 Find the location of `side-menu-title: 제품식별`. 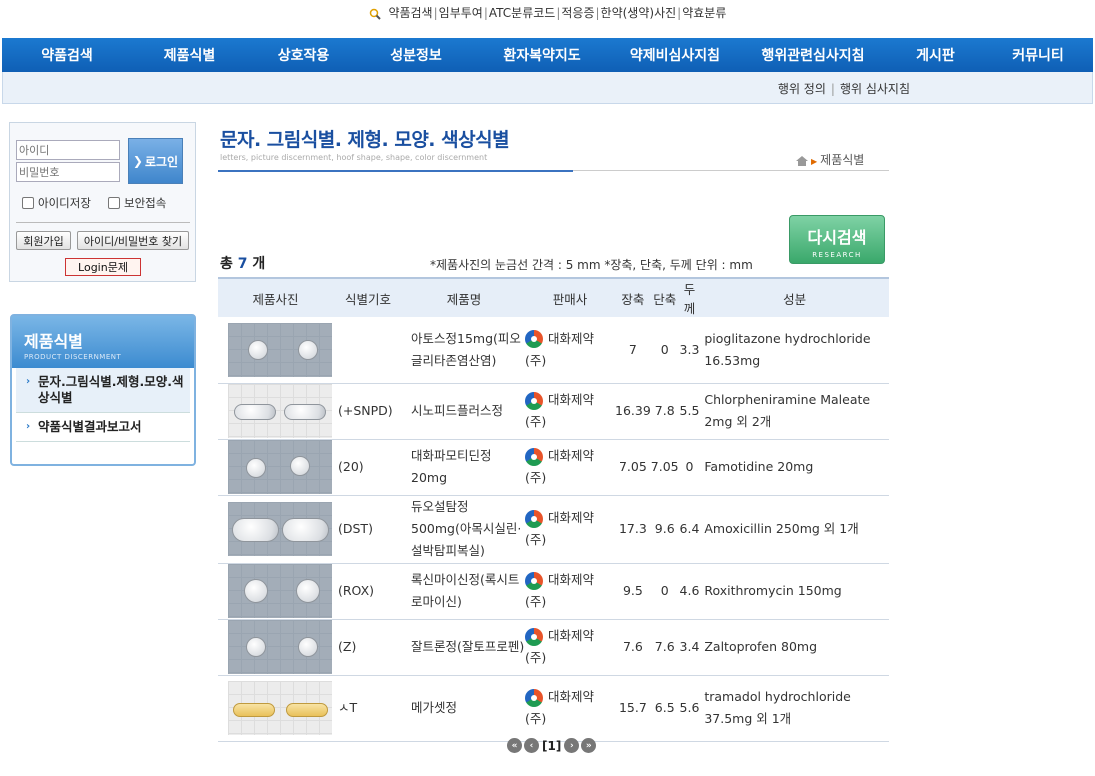

side-menu-title: 제품식별 is located at coordinates (53, 341).